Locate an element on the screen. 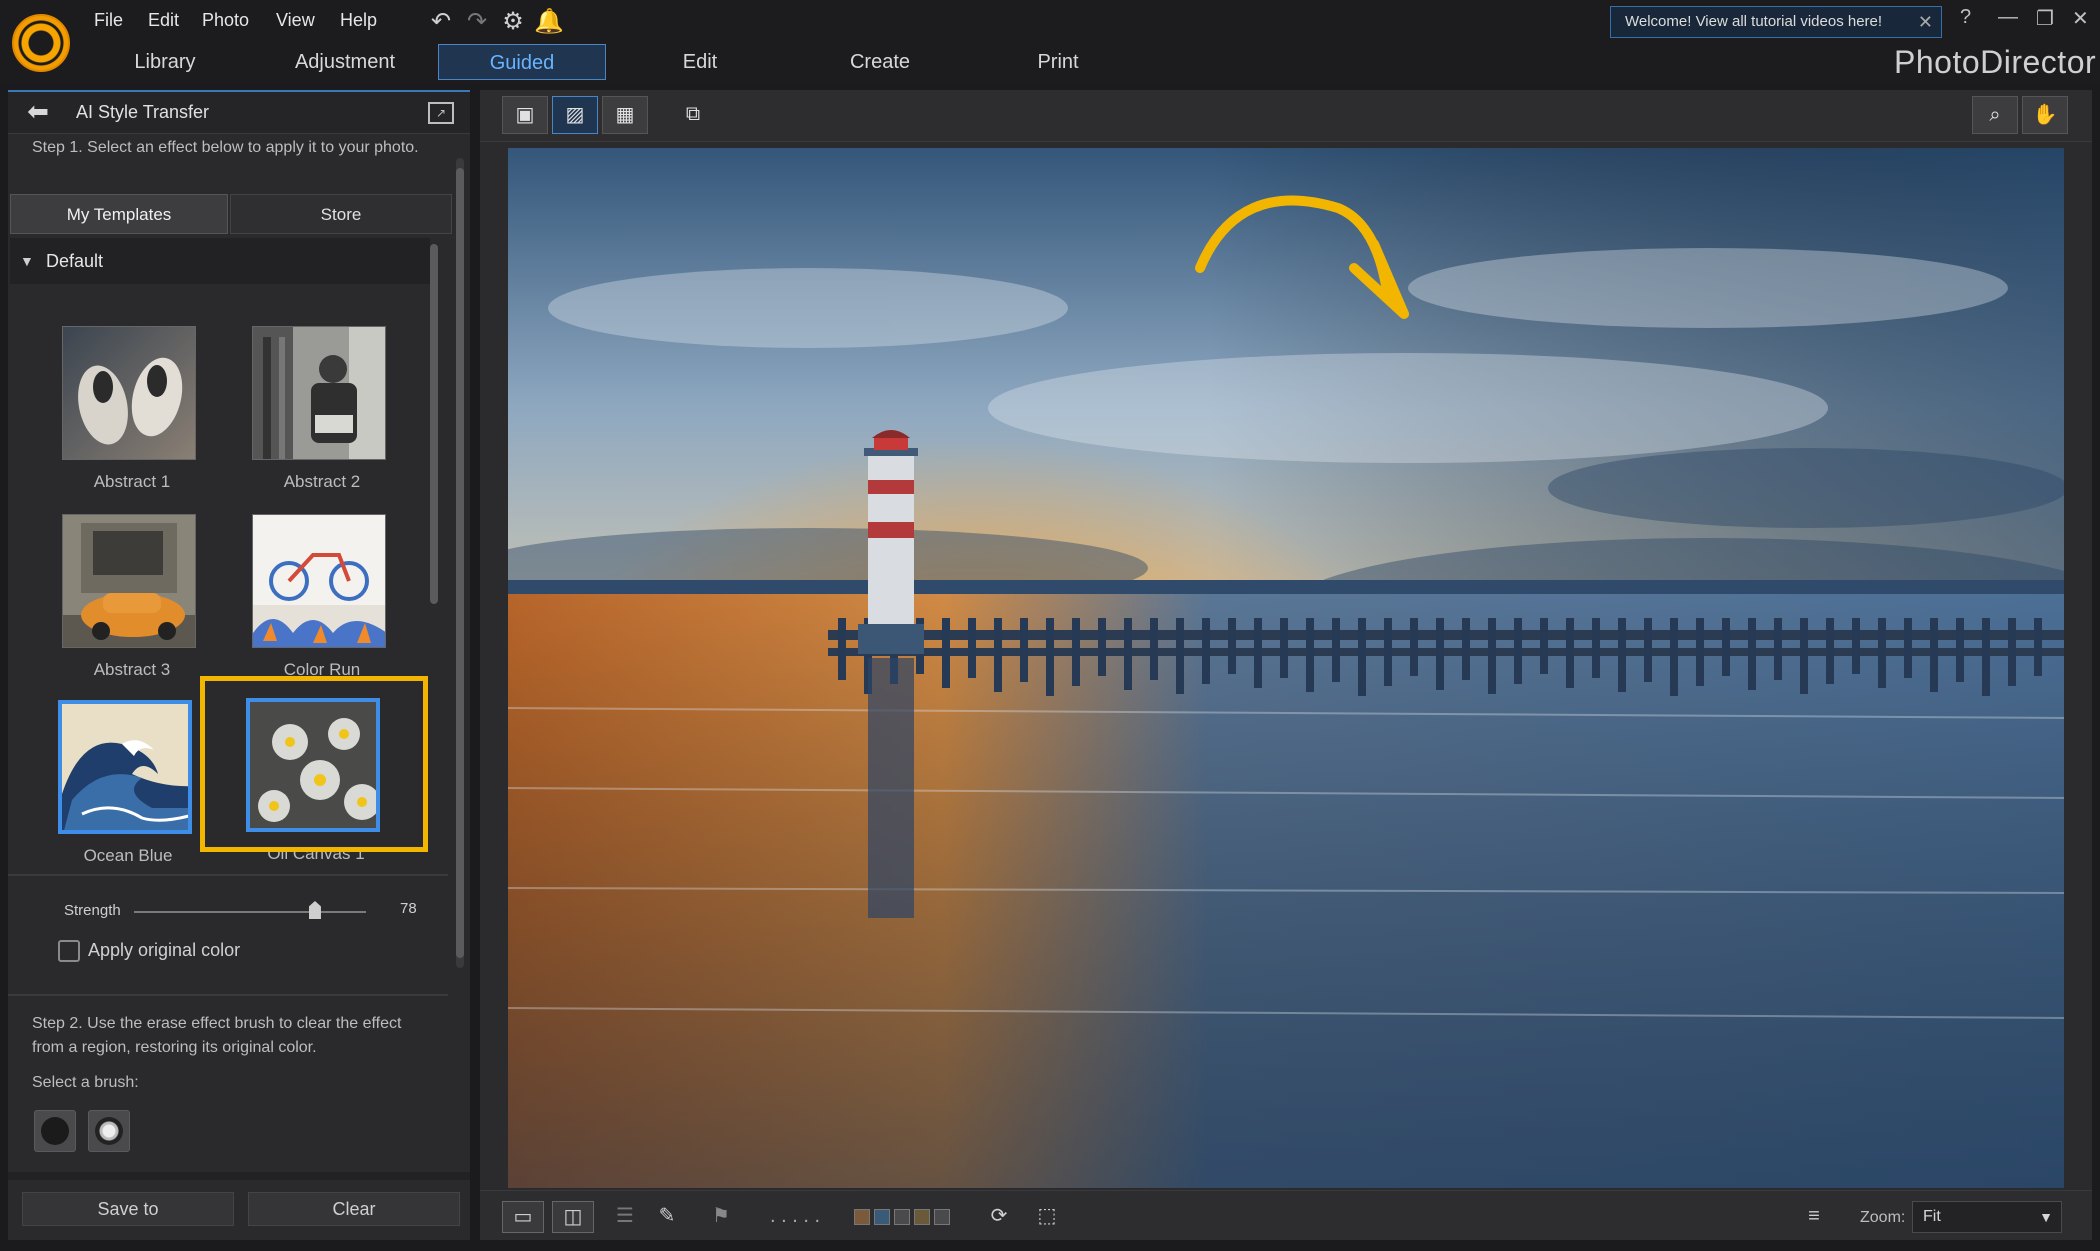  brush-hard-button is located at coordinates (55, 1131).